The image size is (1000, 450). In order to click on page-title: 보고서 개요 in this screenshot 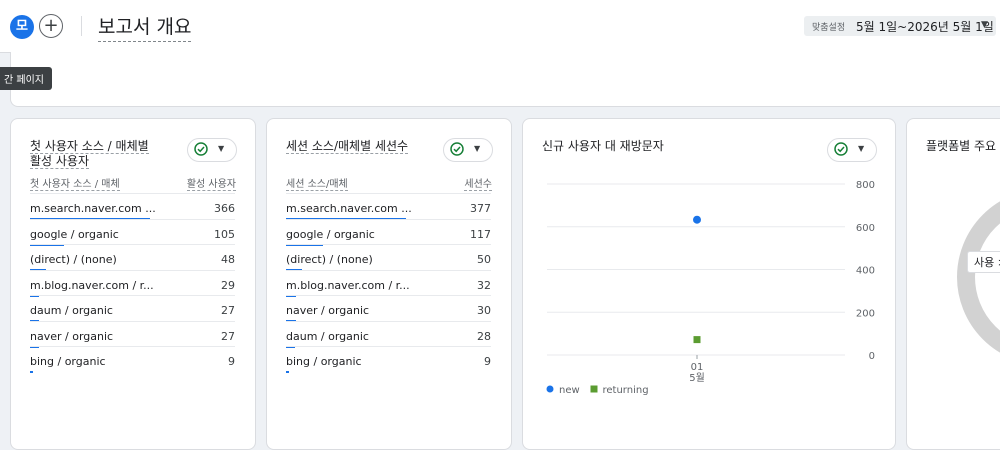, I will do `click(145, 27)`.